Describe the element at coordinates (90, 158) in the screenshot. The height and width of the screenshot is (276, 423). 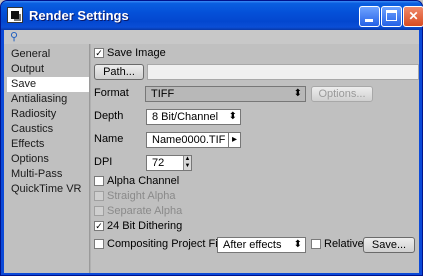
I see `panel-divider` at that location.